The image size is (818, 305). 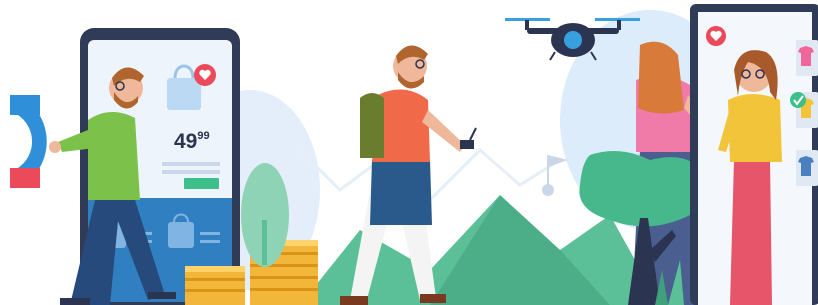 I want to click on buy-button-graphic, so click(x=201, y=183).